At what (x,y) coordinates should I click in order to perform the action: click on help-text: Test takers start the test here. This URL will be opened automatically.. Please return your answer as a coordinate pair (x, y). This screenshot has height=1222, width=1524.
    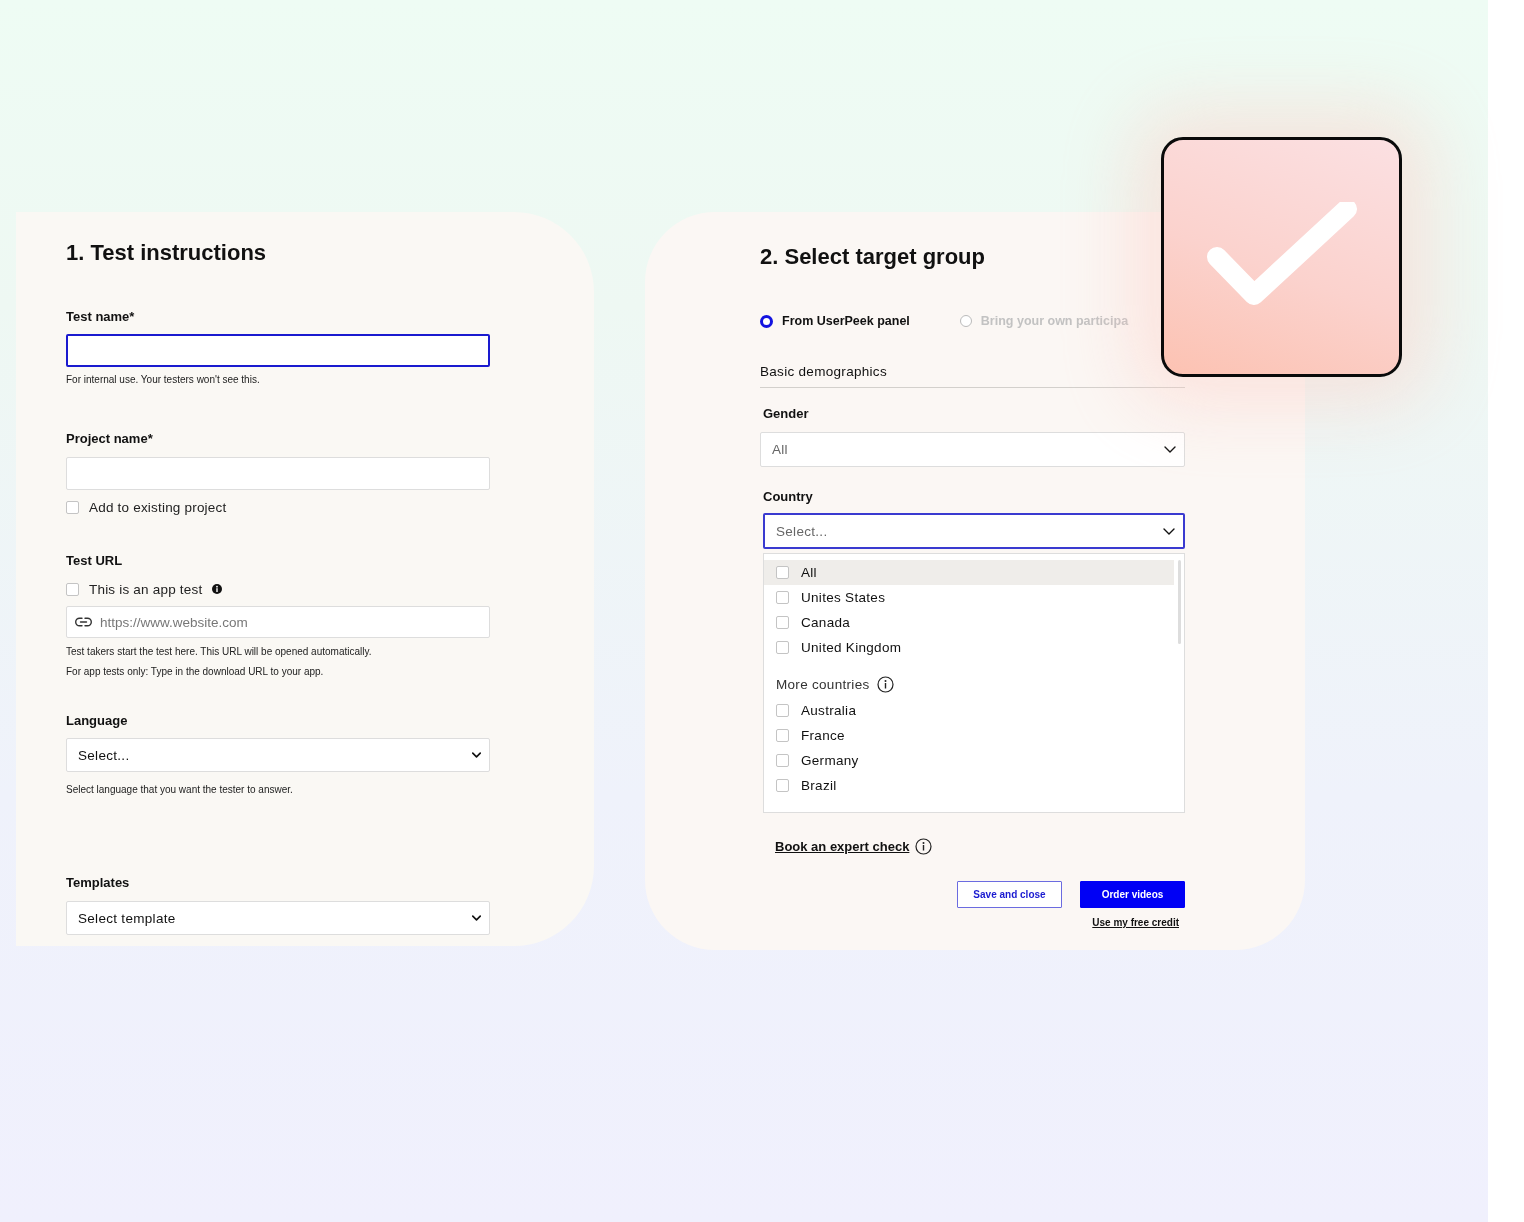
    Looking at the image, I should click on (219, 652).